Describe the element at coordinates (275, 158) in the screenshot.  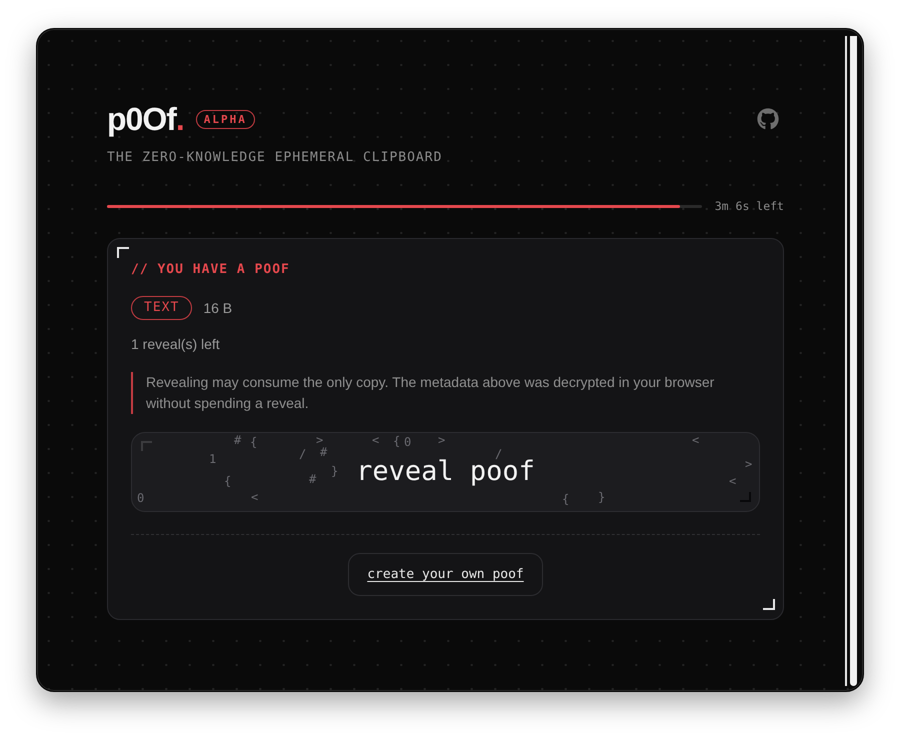
I see `tagline: THE ZERO-KNOWLEDGE EPHEMERAL CLIPBOARD` at that location.